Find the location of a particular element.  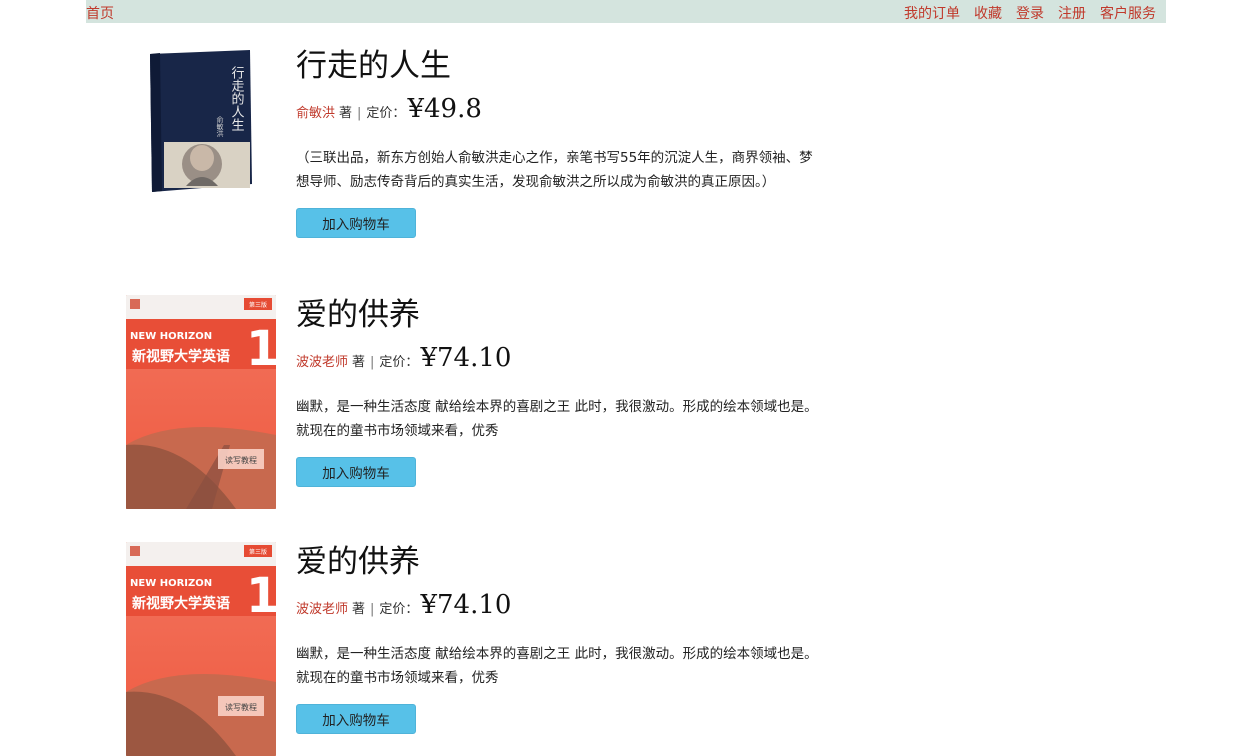

customer-service-link: 客户服务 is located at coordinates (1128, 13).